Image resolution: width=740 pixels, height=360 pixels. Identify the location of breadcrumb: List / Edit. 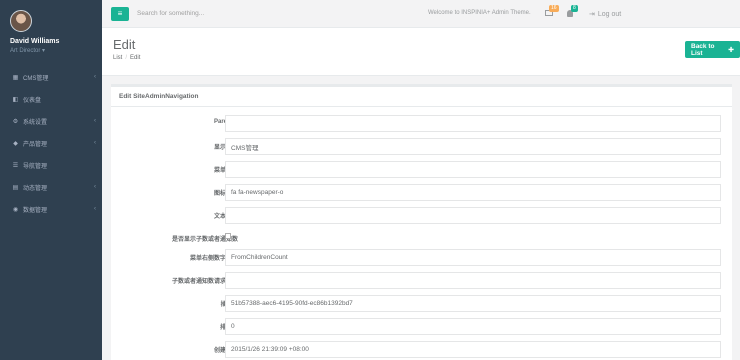
(126, 58).